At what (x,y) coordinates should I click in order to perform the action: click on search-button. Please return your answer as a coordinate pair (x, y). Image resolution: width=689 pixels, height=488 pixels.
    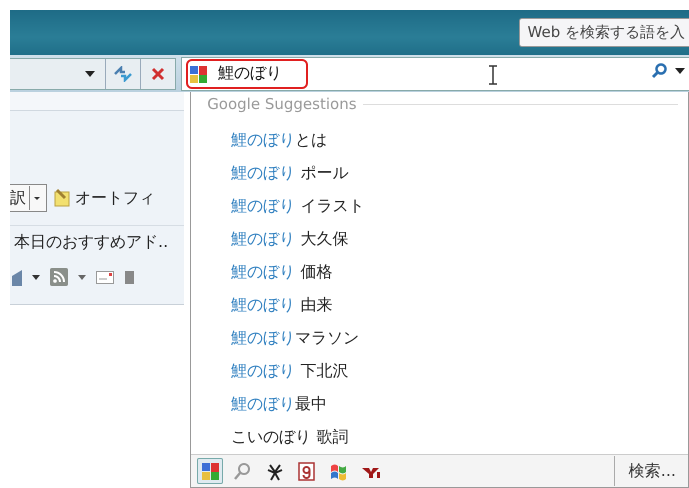
    Looking at the image, I should click on (668, 70).